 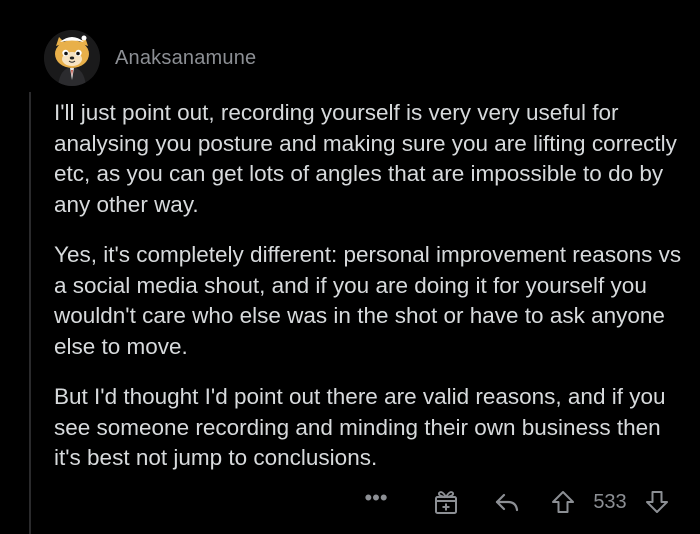 I want to click on more-icon: •••, so click(x=376, y=497).